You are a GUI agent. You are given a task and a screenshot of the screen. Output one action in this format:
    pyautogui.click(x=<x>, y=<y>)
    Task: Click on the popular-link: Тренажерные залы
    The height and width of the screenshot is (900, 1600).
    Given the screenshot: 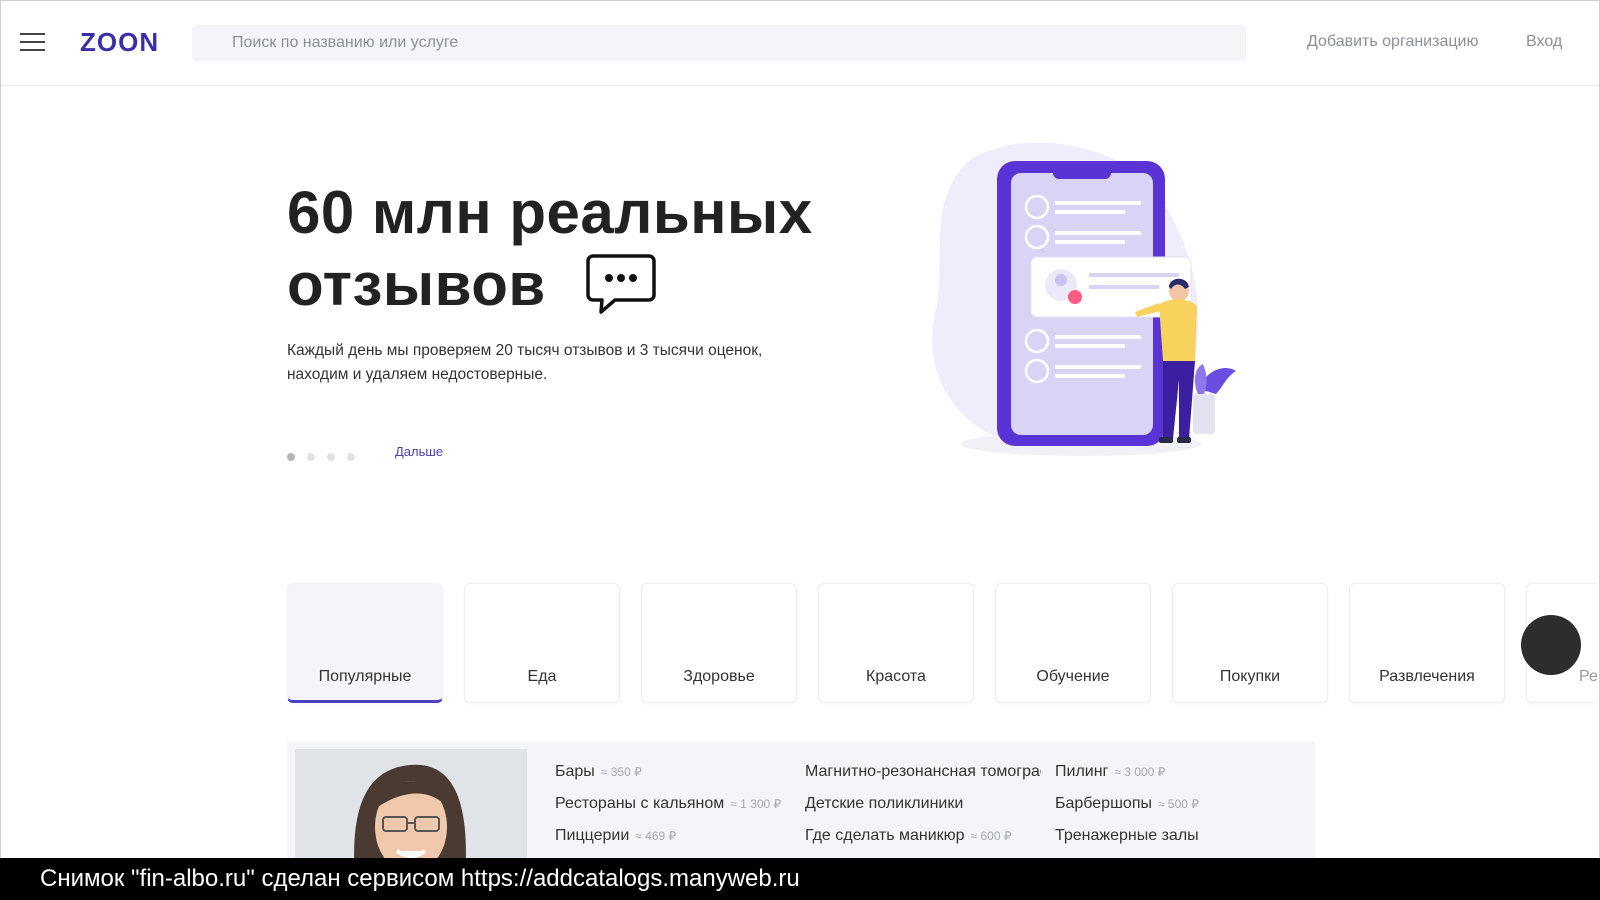 What is the action you would take?
    pyautogui.click(x=1173, y=843)
    